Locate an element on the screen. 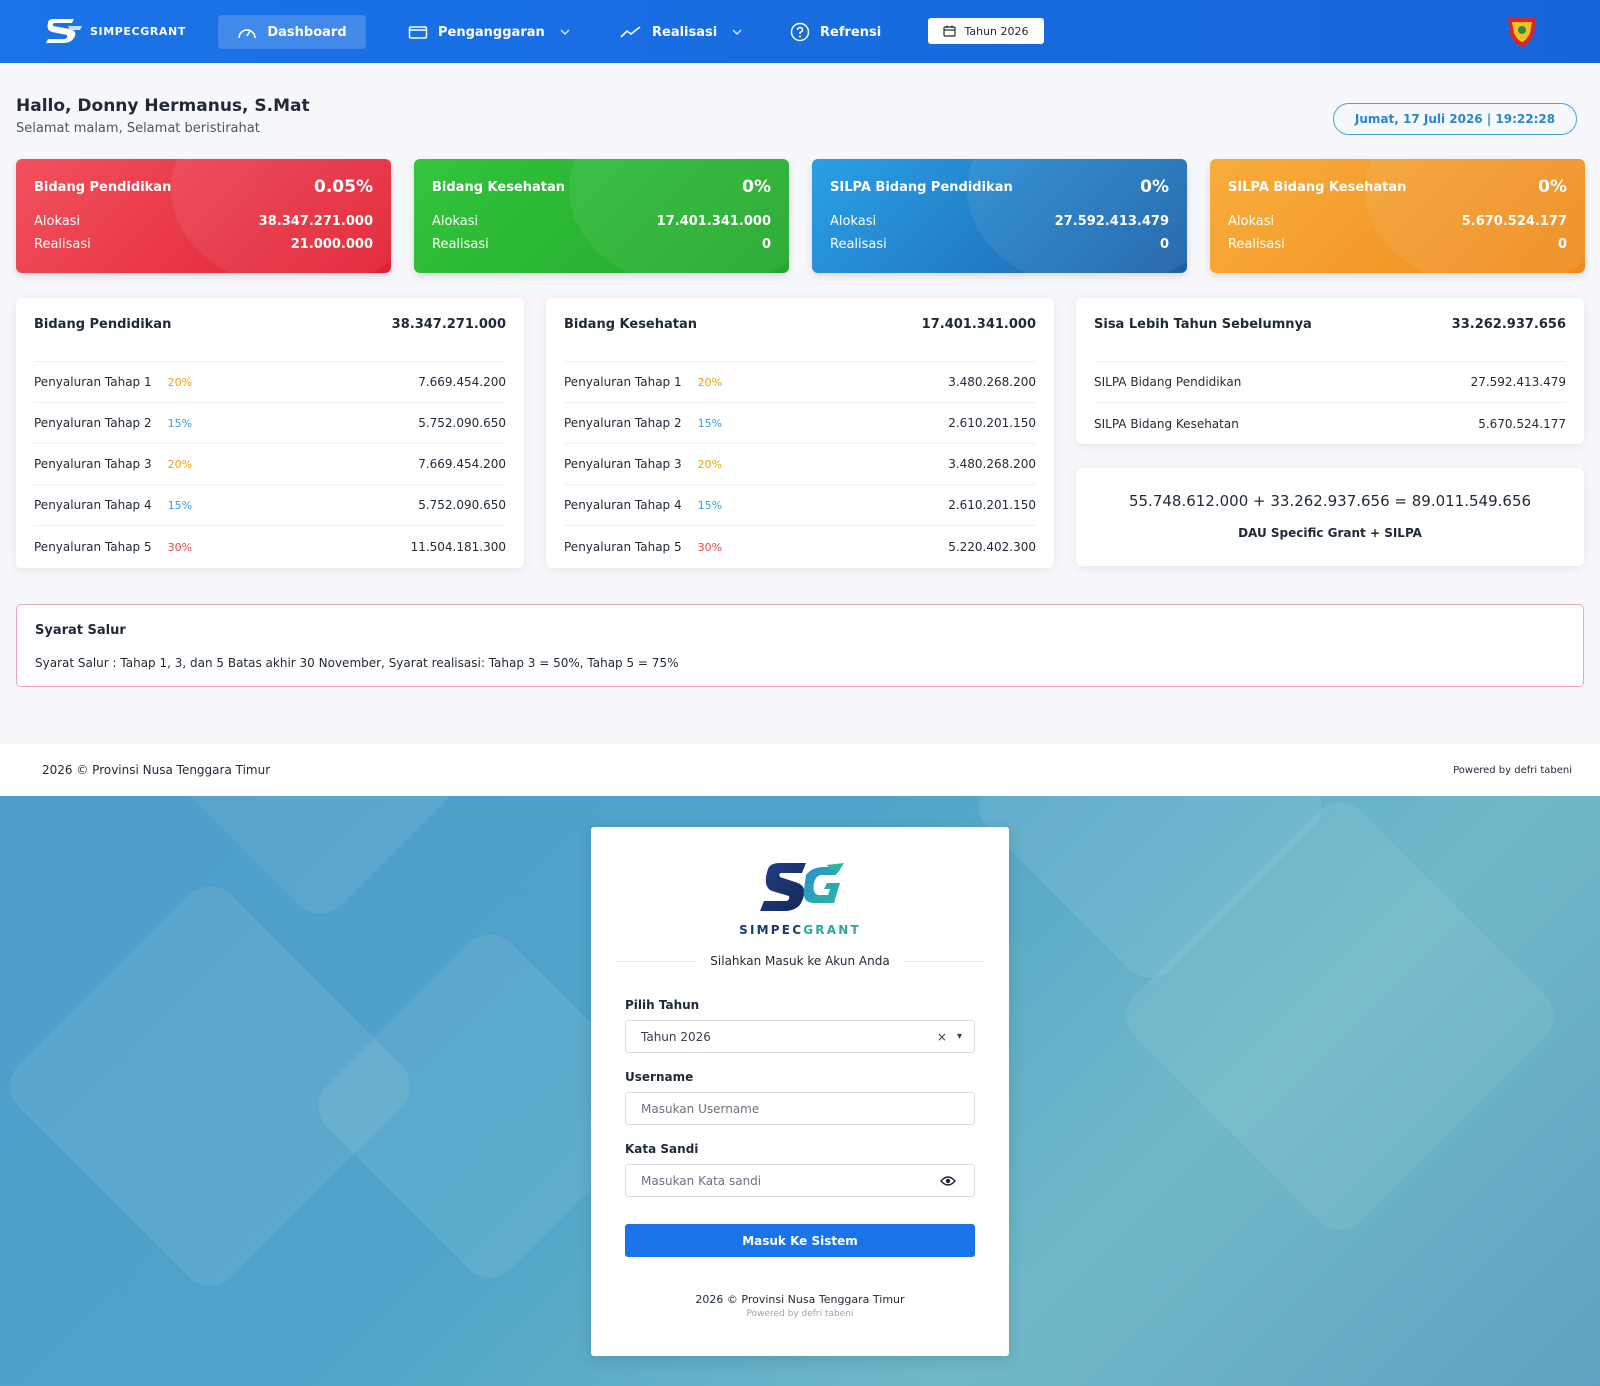  nav-item-label: Penganggaran is located at coordinates (491, 32).